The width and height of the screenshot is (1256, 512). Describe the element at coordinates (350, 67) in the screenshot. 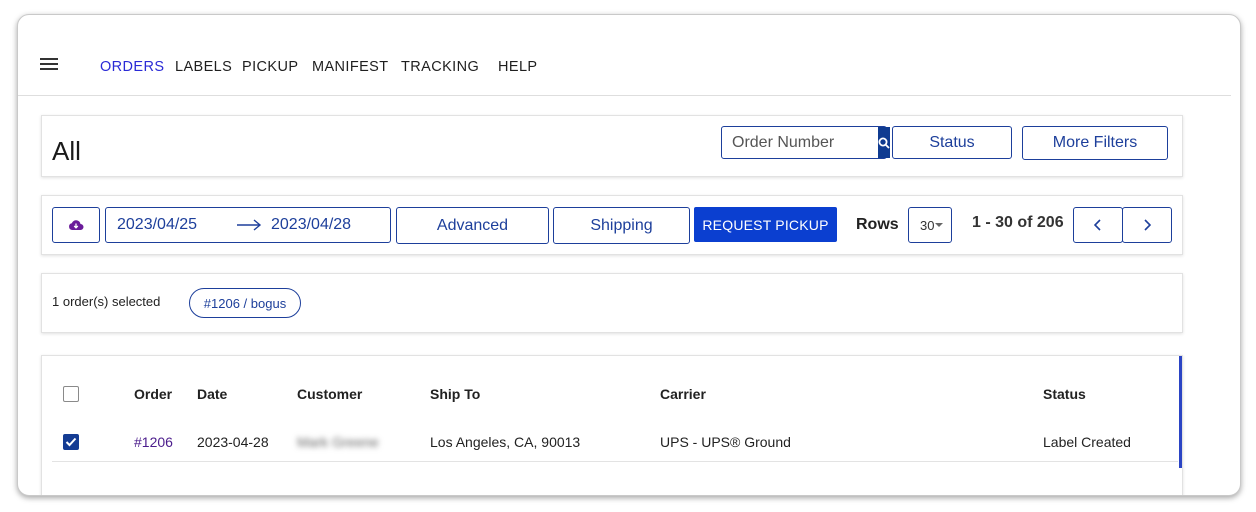

I see `nav-manifest: MANIFEST` at that location.